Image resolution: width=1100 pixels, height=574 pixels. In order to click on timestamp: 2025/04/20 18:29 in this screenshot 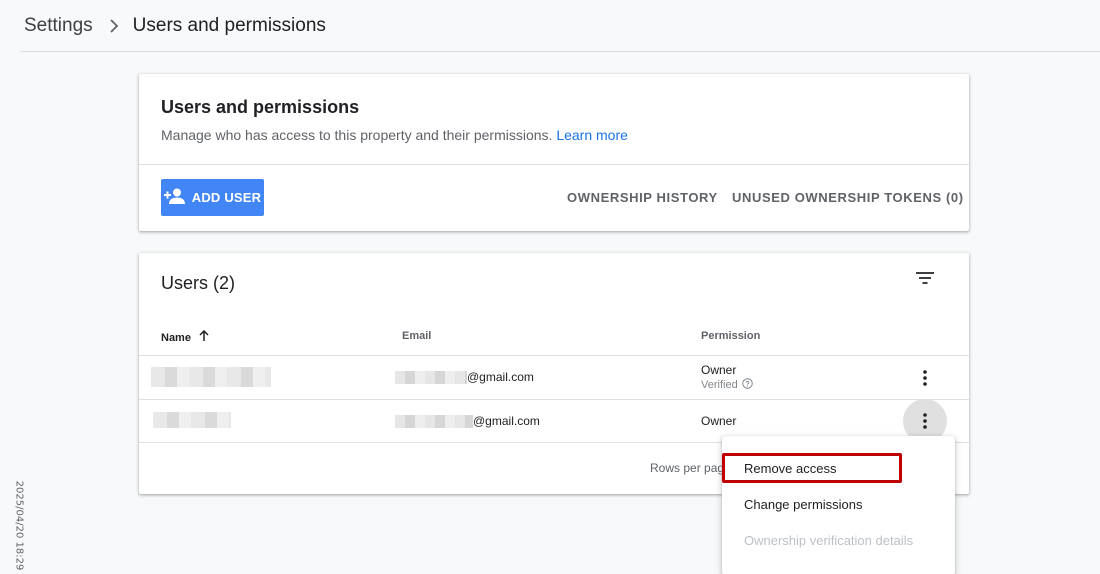, I will do `click(19, 525)`.